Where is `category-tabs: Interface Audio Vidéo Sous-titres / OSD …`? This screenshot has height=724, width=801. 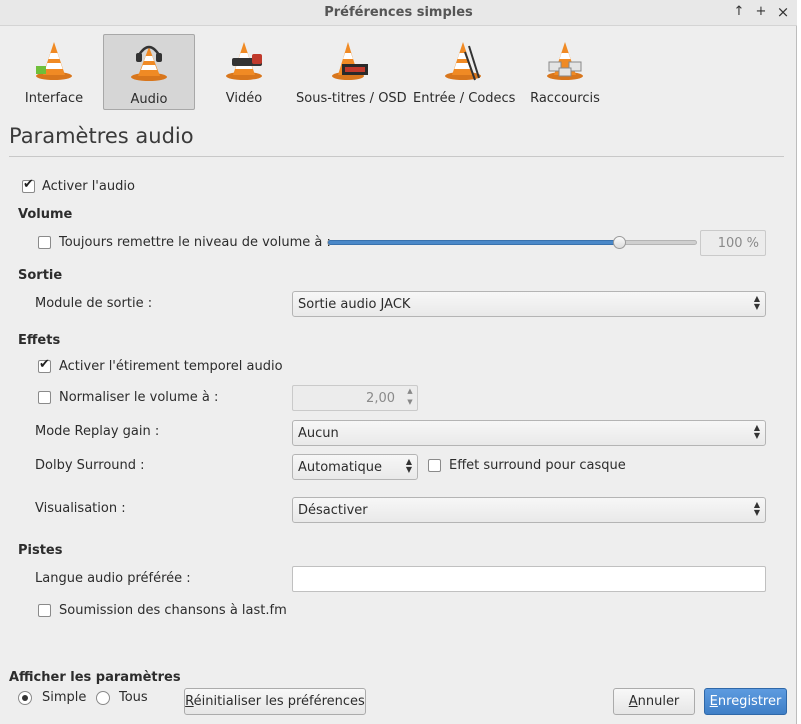 category-tabs: Interface Audio Vidéo Sous-titres / OSD … is located at coordinates (398, 72).